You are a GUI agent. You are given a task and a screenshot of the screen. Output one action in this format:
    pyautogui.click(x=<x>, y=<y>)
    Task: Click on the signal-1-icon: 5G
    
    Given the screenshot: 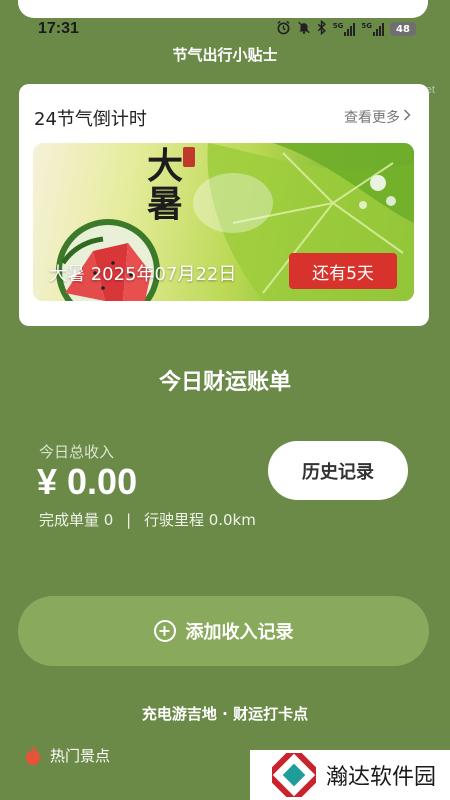 What is the action you would take?
    pyautogui.click(x=344, y=29)
    